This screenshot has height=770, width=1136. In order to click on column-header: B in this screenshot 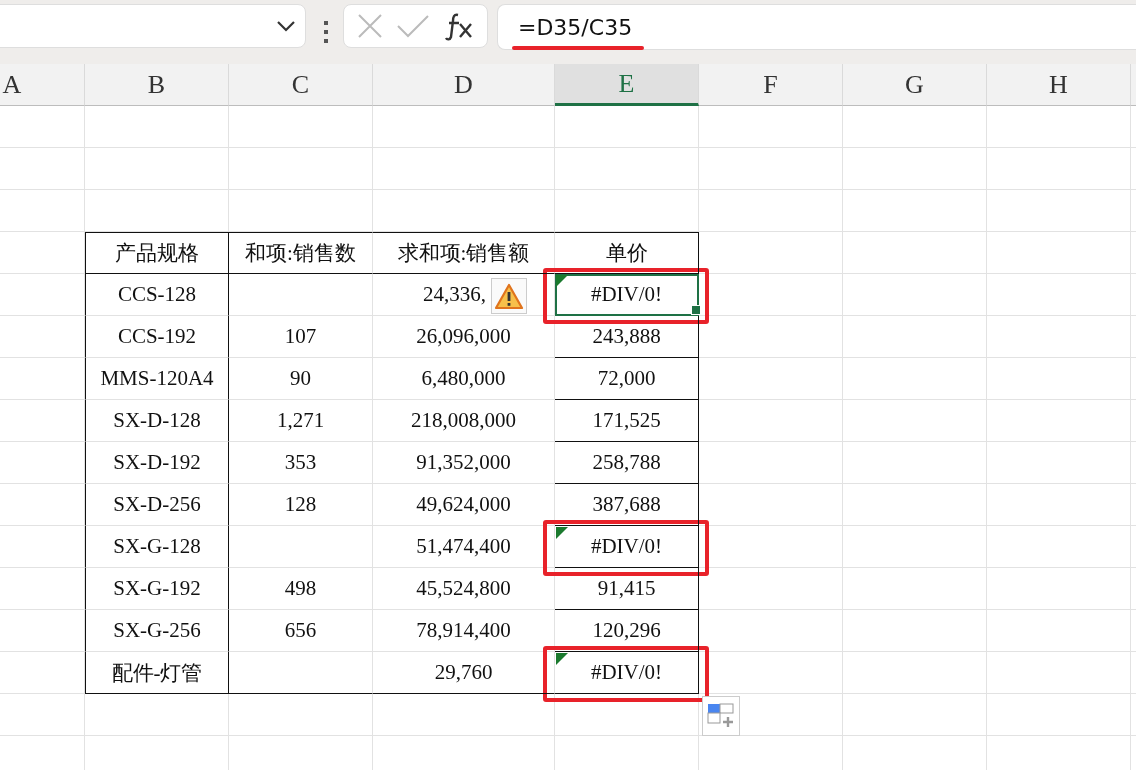, I will do `click(157, 85)`.